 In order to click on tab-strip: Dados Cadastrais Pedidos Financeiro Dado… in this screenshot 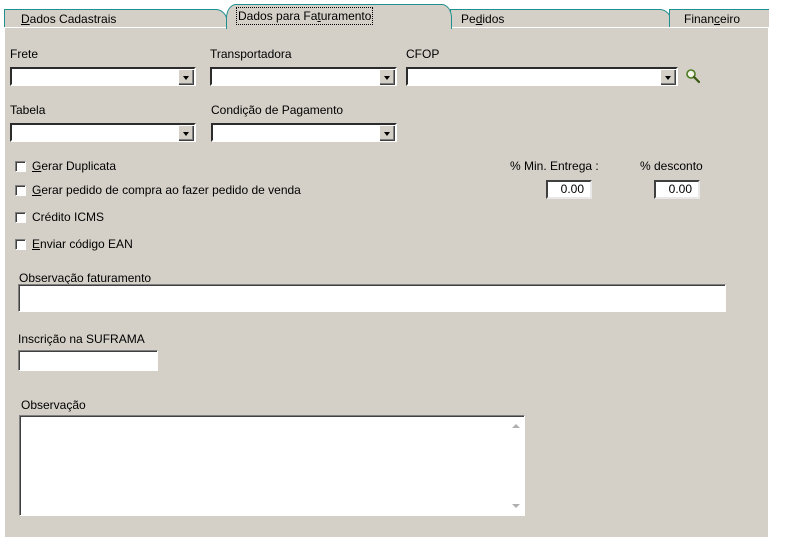, I will do `click(393, 15)`.